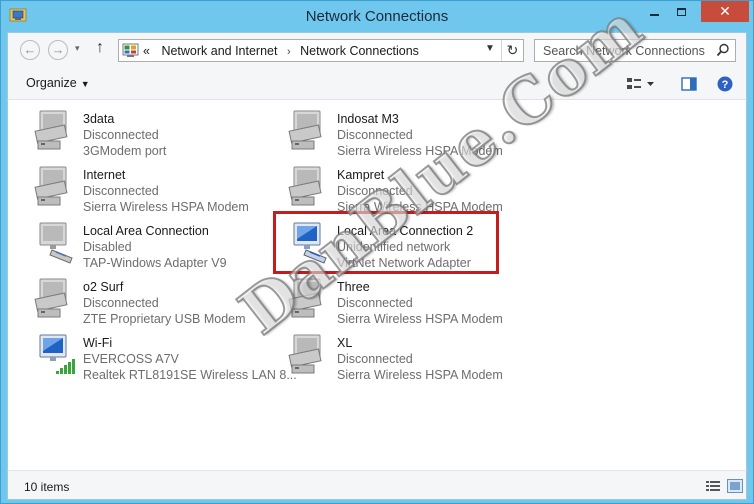 The image size is (754, 504). What do you see at coordinates (405, 231) in the screenshot?
I see `connection-name: Local Area Connection 2` at bounding box center [405, 231].